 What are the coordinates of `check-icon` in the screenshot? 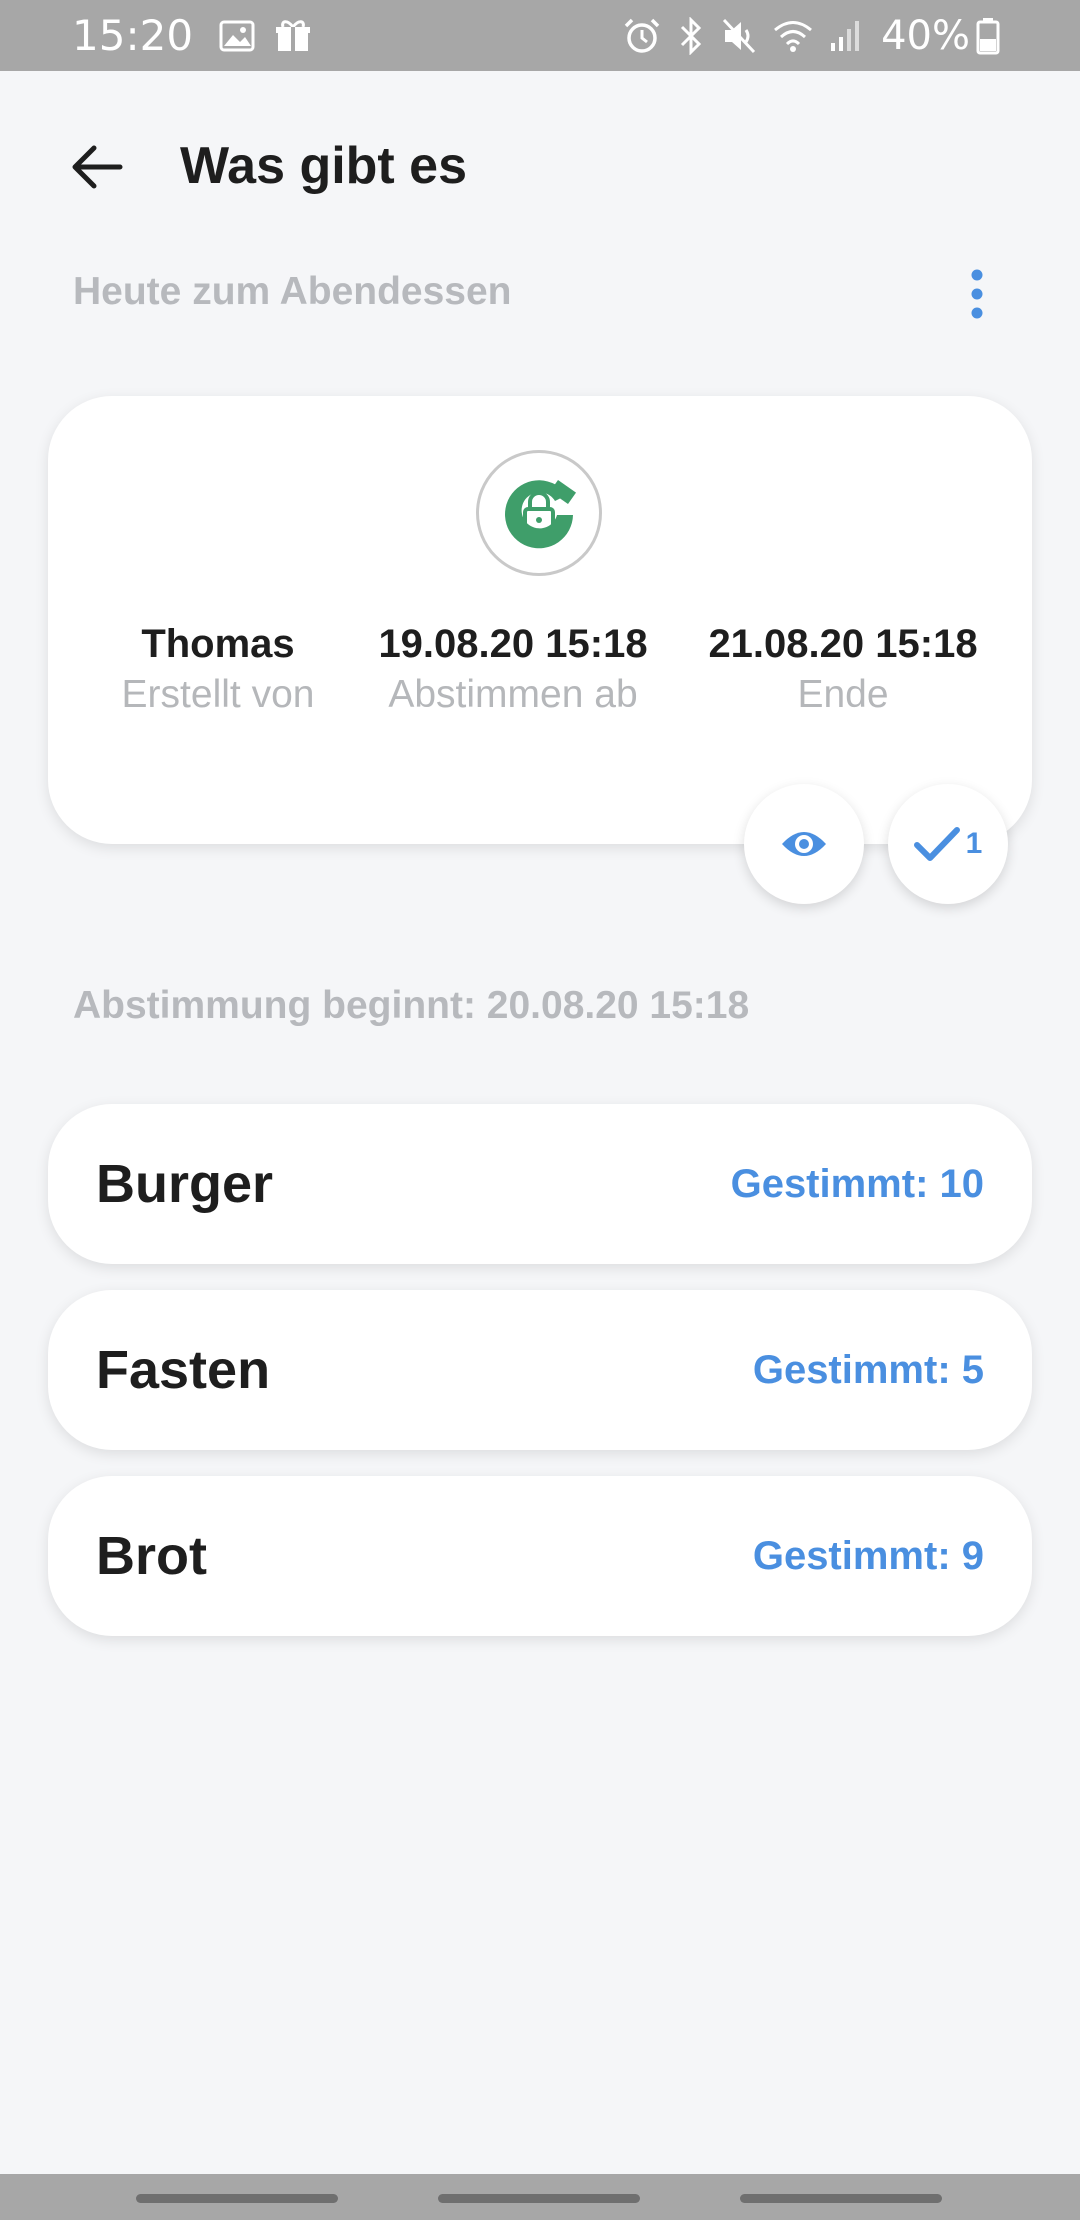 It's located at (936, 844).